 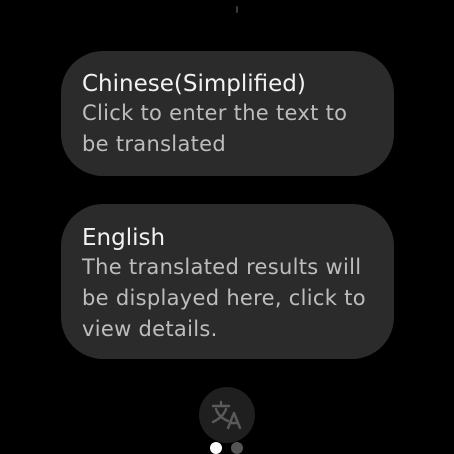 I want to click on translate-button, so click(x=227, y=415).